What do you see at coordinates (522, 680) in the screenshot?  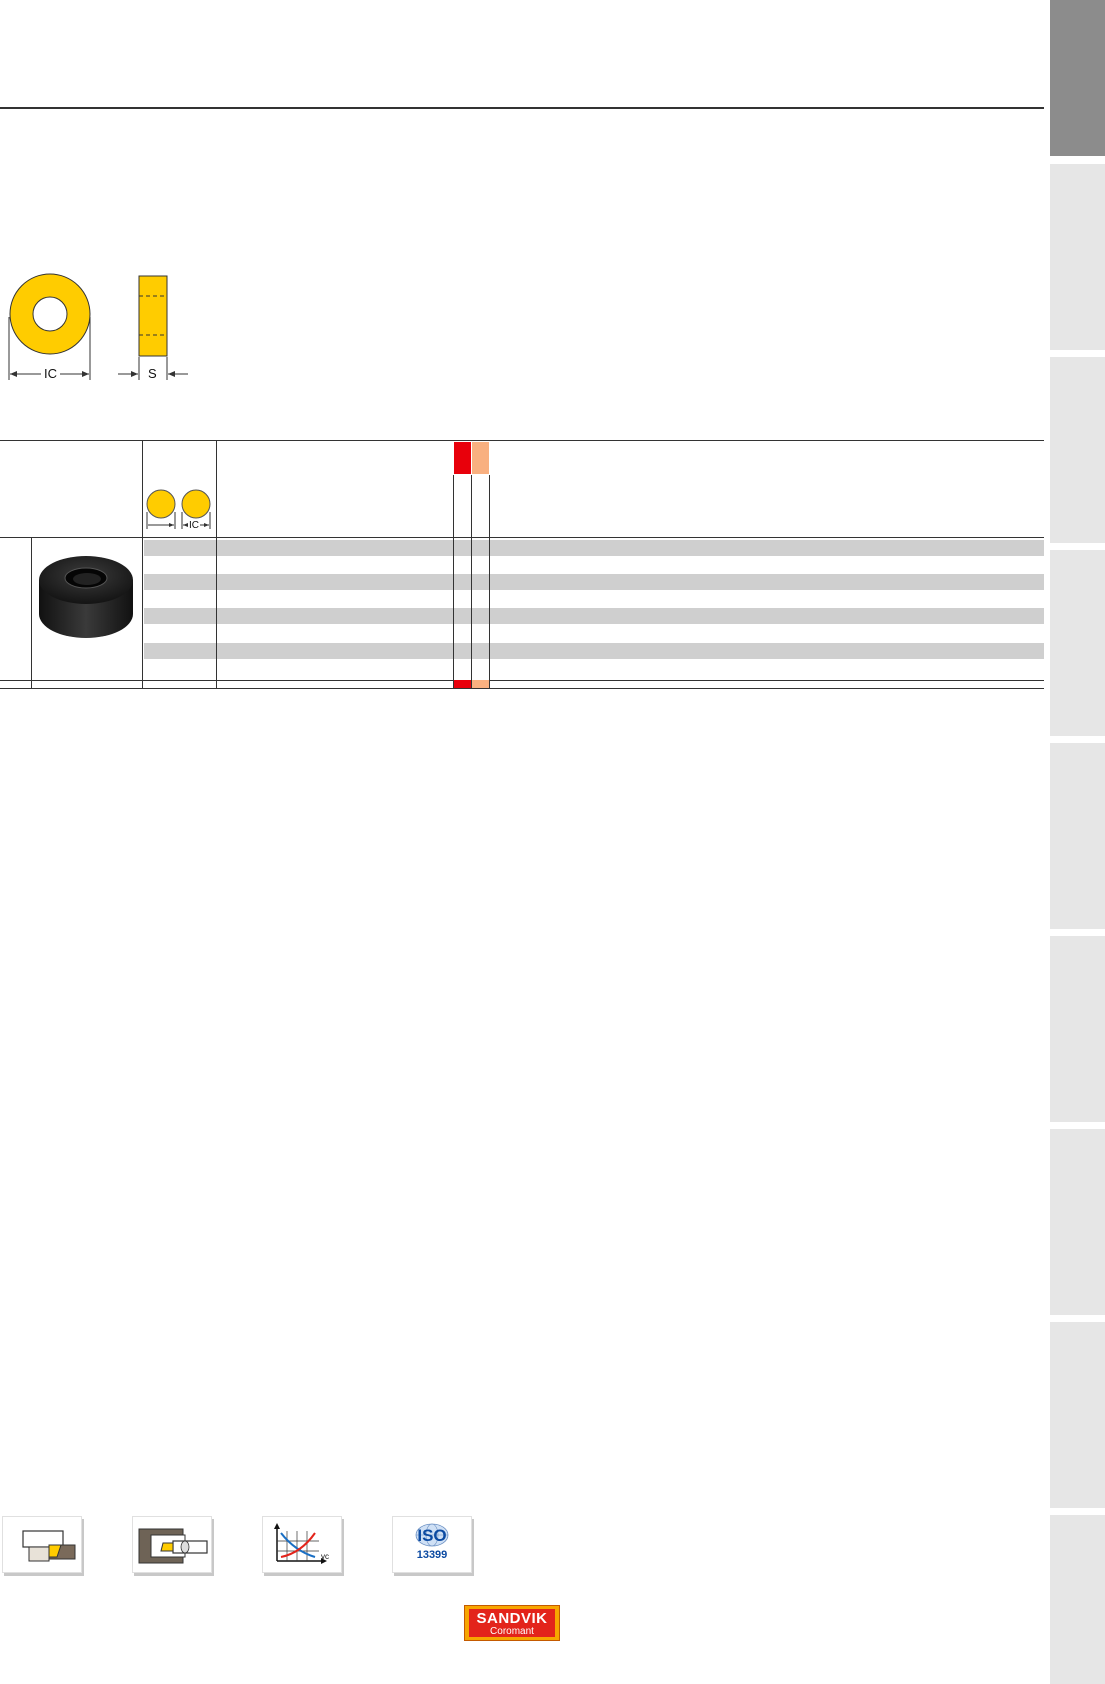 I see `table-body-border` at bounding box center [522, 680].